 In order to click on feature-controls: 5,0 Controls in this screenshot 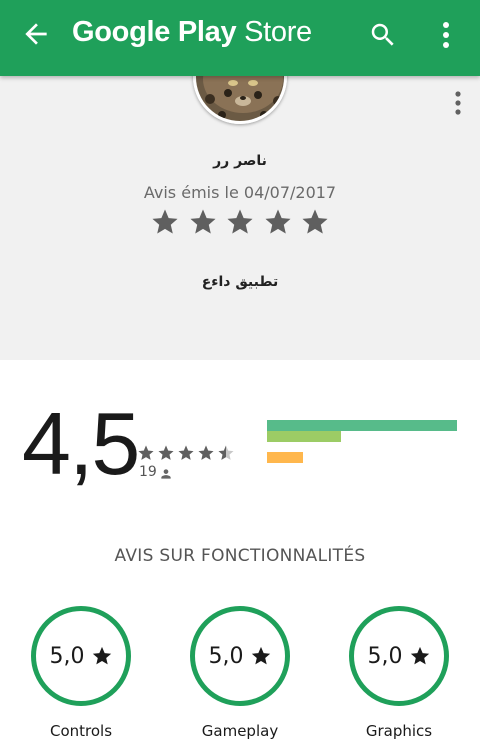, I will do `click(81, 676)`.